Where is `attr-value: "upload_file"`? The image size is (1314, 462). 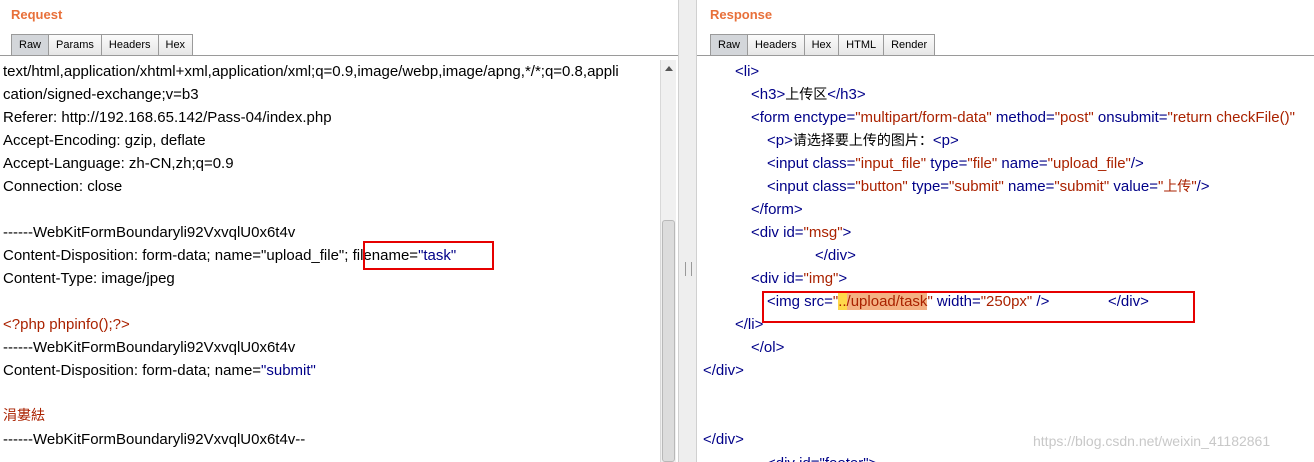
attr-value: "upload_file" is located at coordinates (1089, 163).